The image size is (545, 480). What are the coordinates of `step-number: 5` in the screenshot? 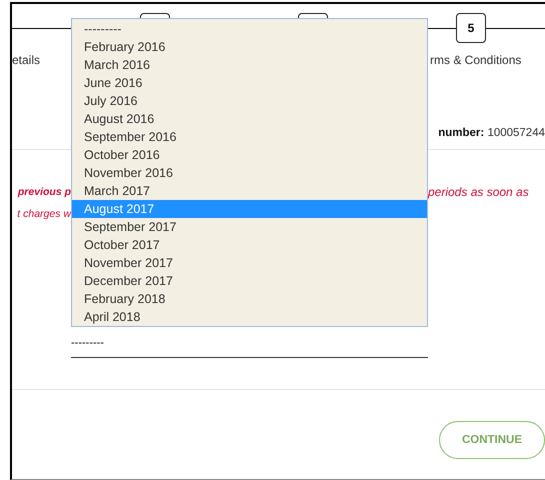 It's located at (471, 28).